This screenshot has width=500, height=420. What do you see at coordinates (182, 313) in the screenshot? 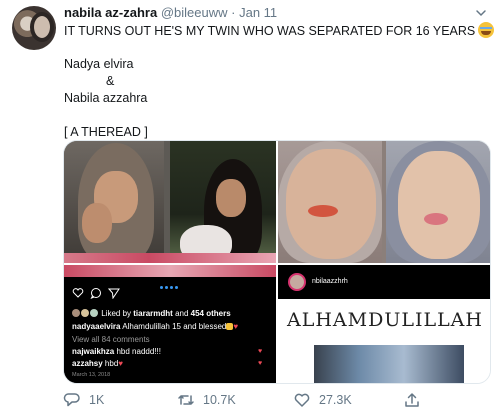
I see `liked-and: and` at bounding box center [182, 313].